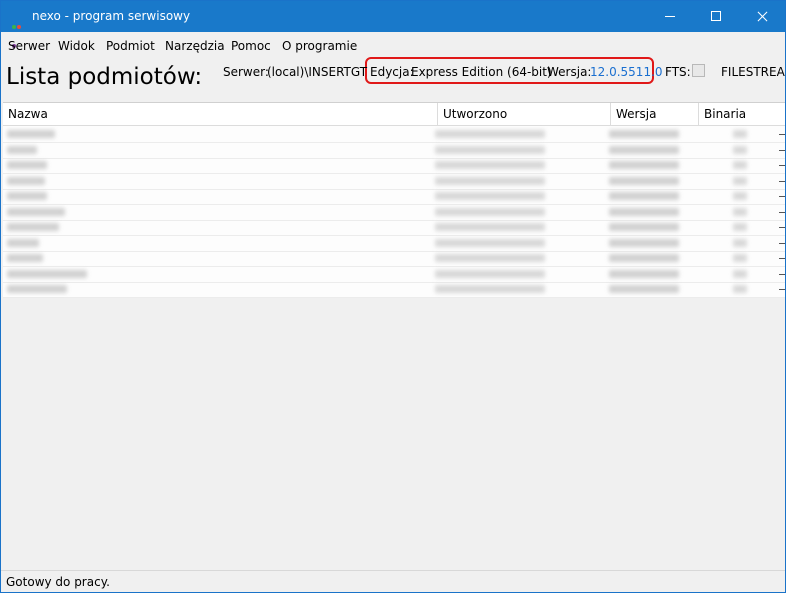 The image size is (786, 593). I want to click on edition-value: Express Edition (64-bit), so click(481, 72).